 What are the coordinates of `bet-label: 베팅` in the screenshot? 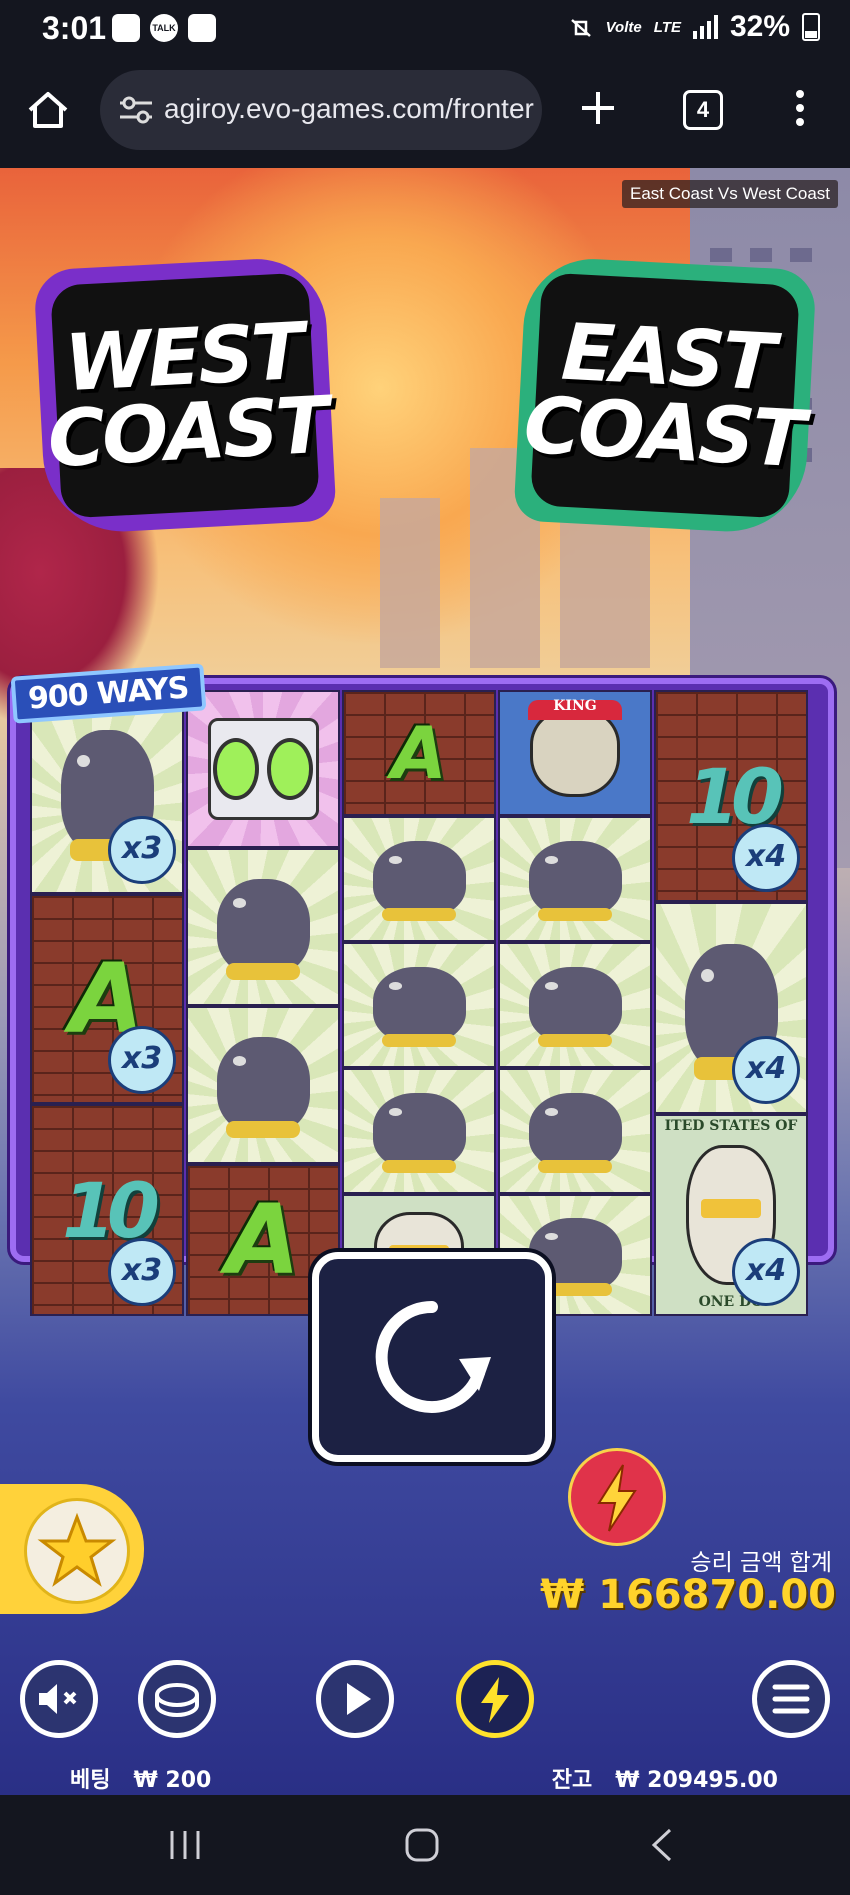 It's located at (90, 1780).